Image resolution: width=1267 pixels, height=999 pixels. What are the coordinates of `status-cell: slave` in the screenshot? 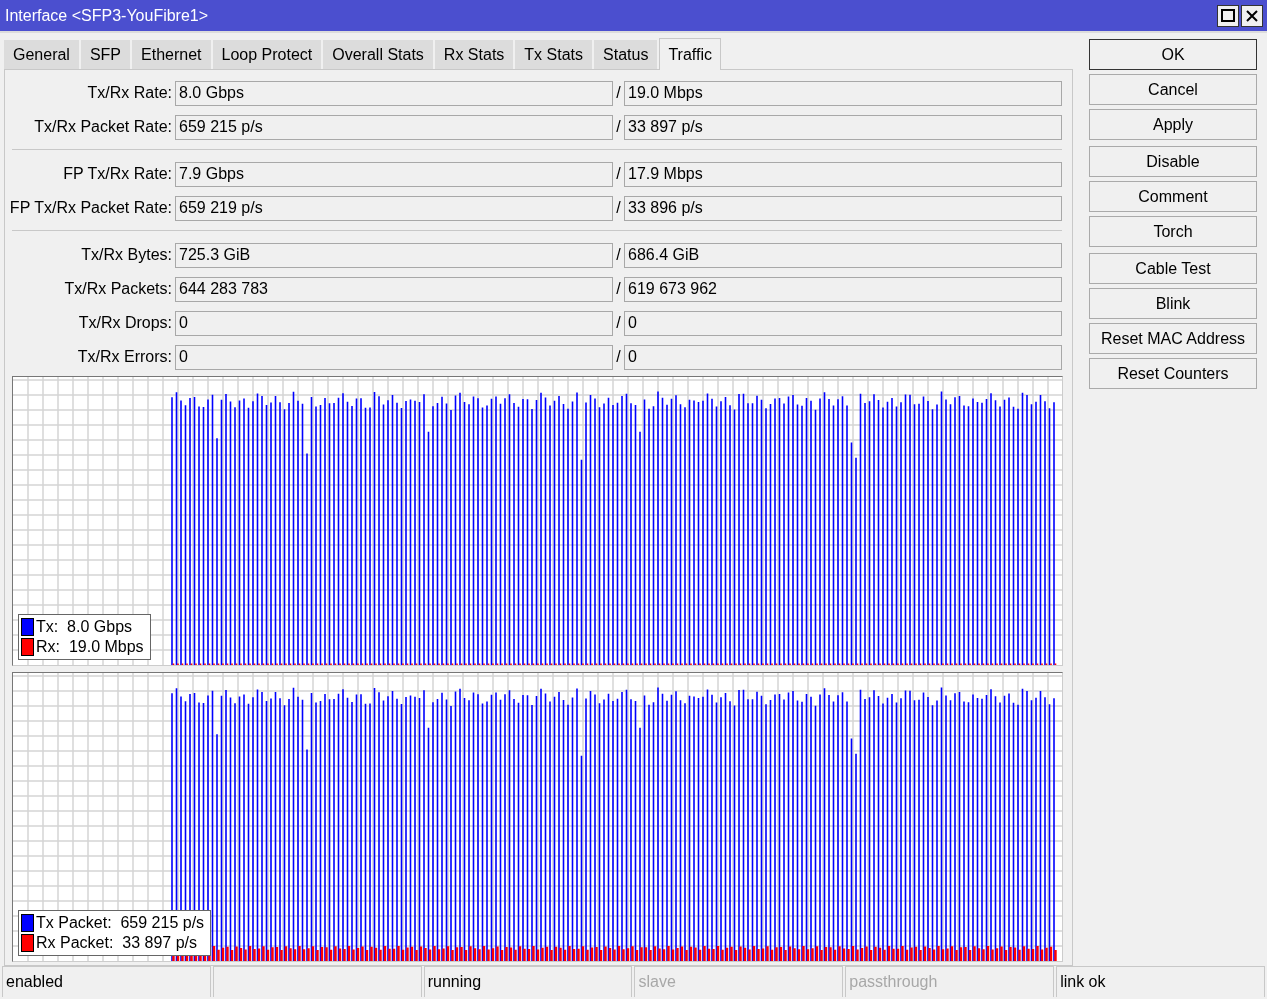 It's located at (739, 981).